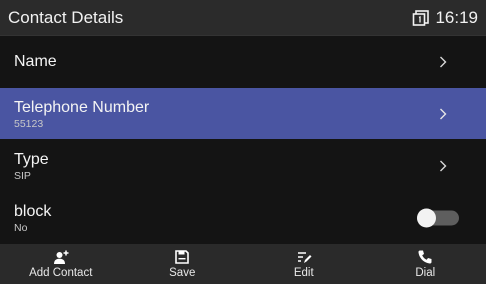 This screenshot has width=486, height=284. What do you see at coordinates (29, 123) in the screenshot?
I see `field-value-telephone-number: 55123` at bounding box center [29, 123].